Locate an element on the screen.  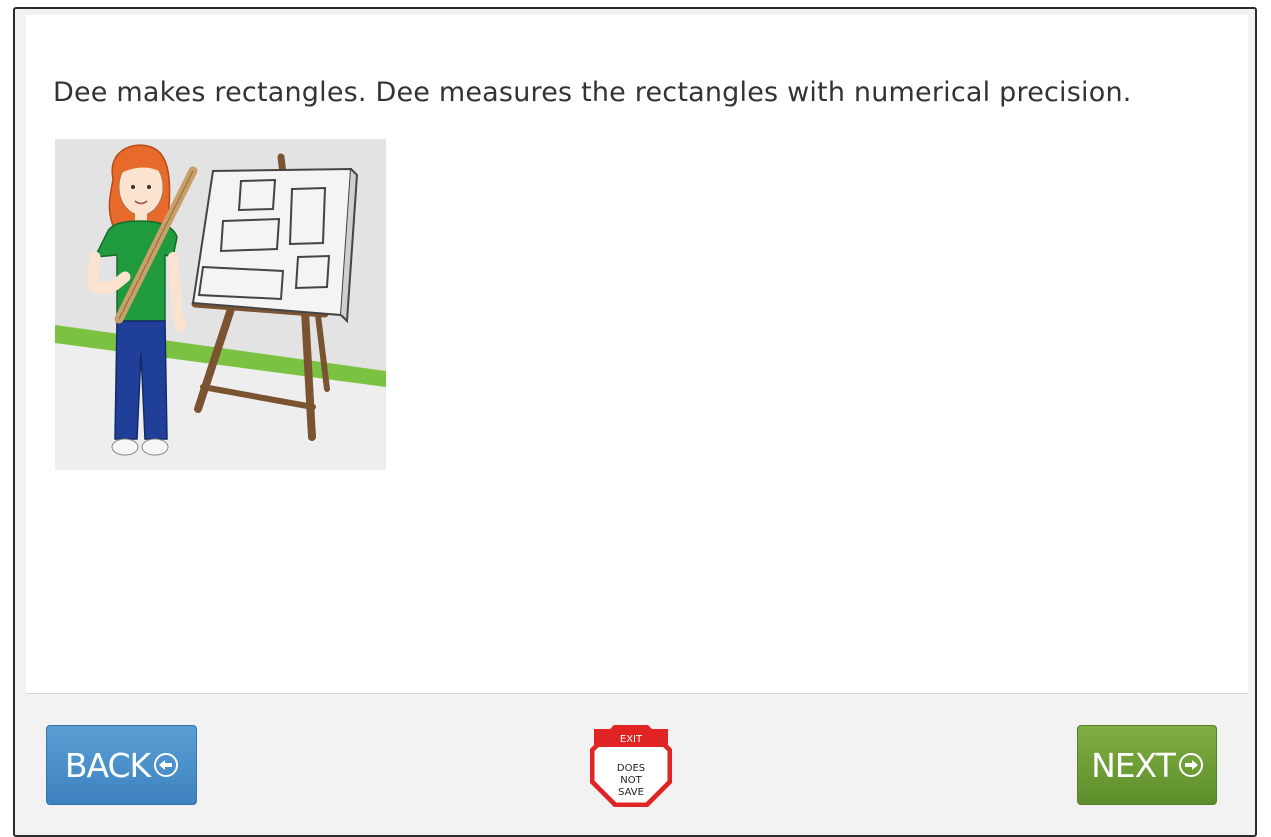
arrow-right-circle-icon is located at coordinates (1190, 765).